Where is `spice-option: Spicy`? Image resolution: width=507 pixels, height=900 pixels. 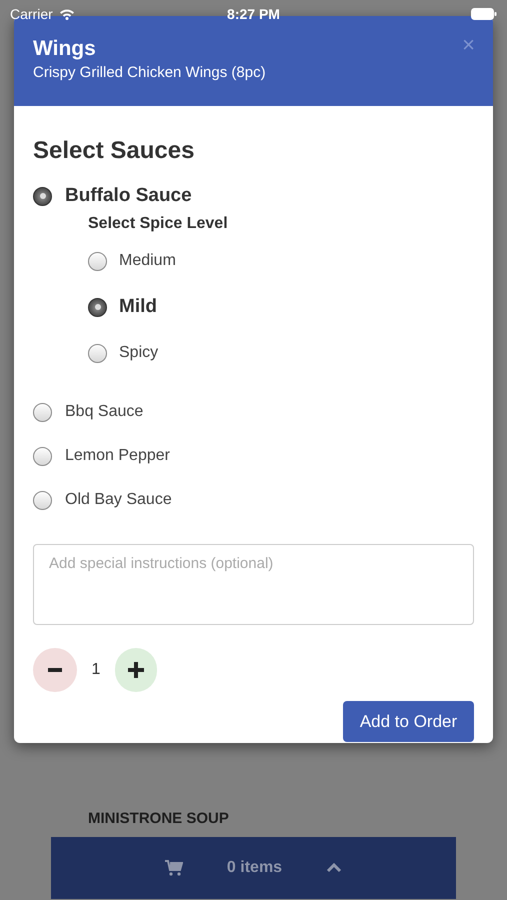
spice-option: Spicy is located at coordinates (138, 353).